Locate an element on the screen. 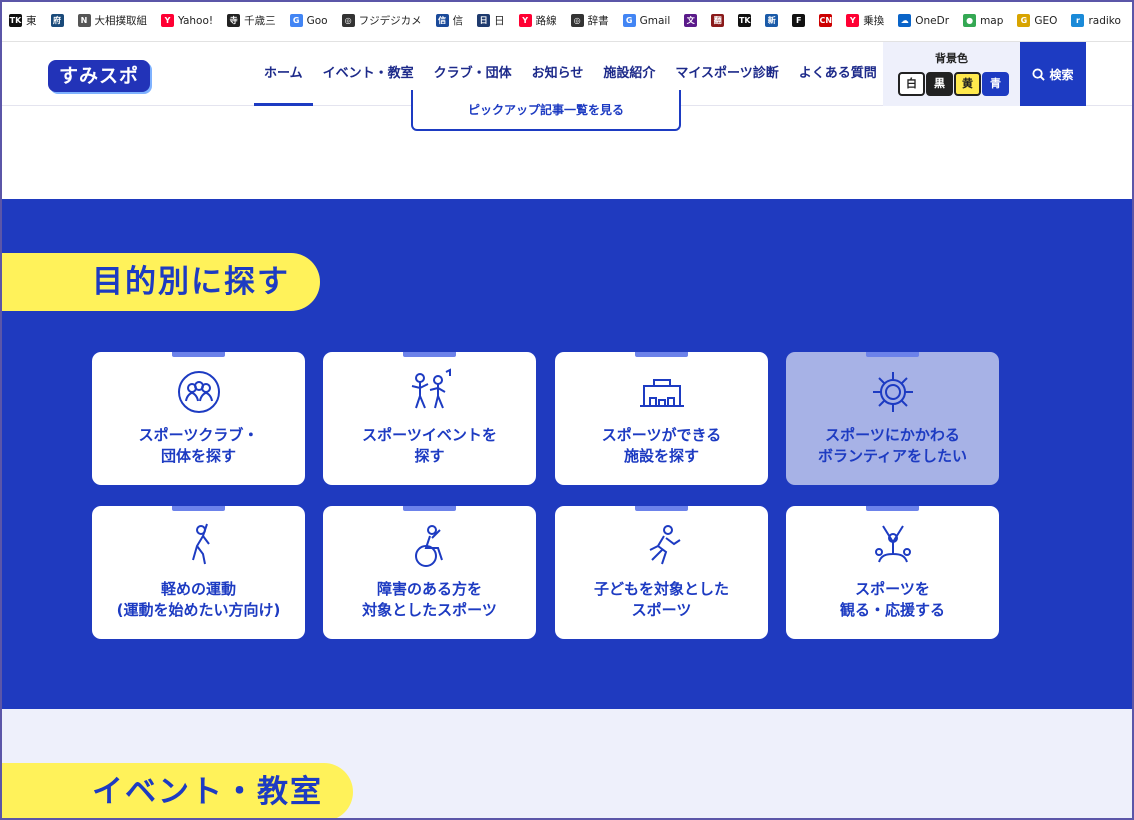 The height and width of the screenshot is (820, 1134). purpose-card: 軽めの運動 (運動を始めたい方向け) is located at coordinates (198, 572).